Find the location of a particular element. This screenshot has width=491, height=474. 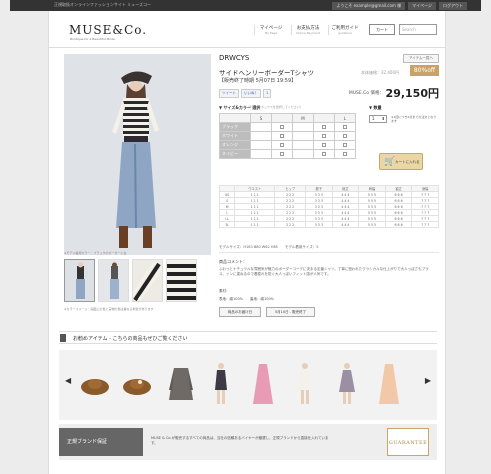

mypage-link: マイページ is located at coordinates (422, 6).